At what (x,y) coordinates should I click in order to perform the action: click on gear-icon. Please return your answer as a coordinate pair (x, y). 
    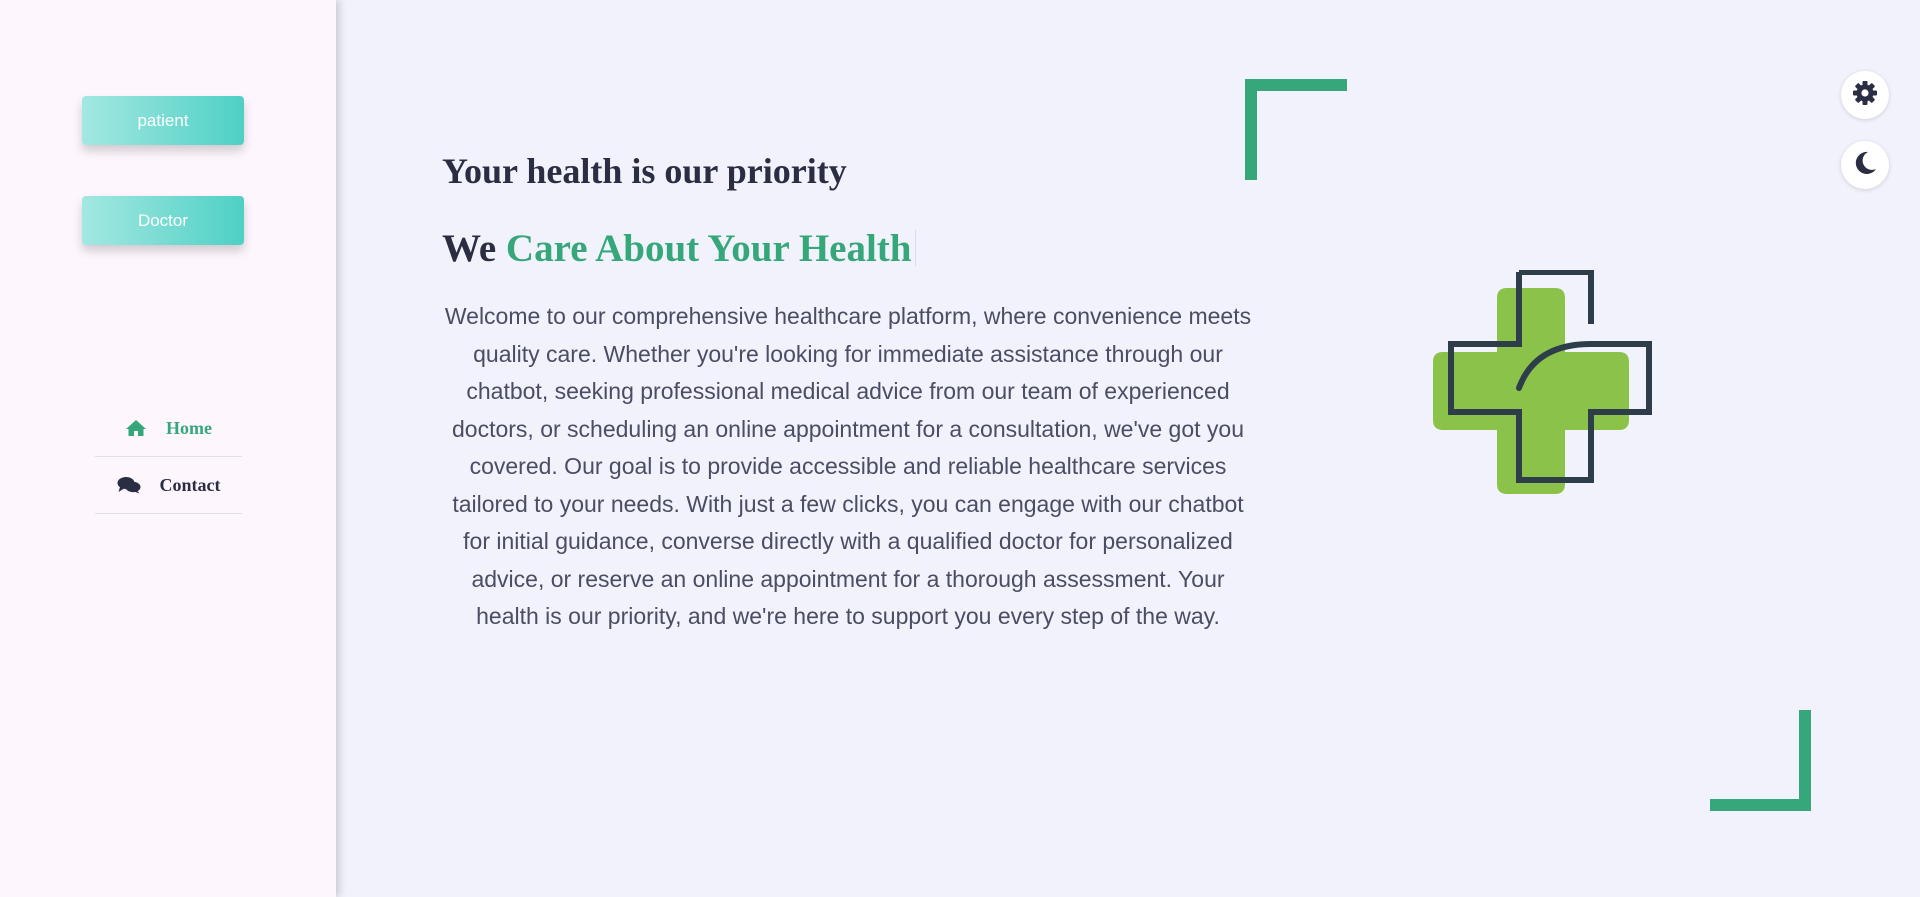
    Looking at the image, I should click on (1865, 95).